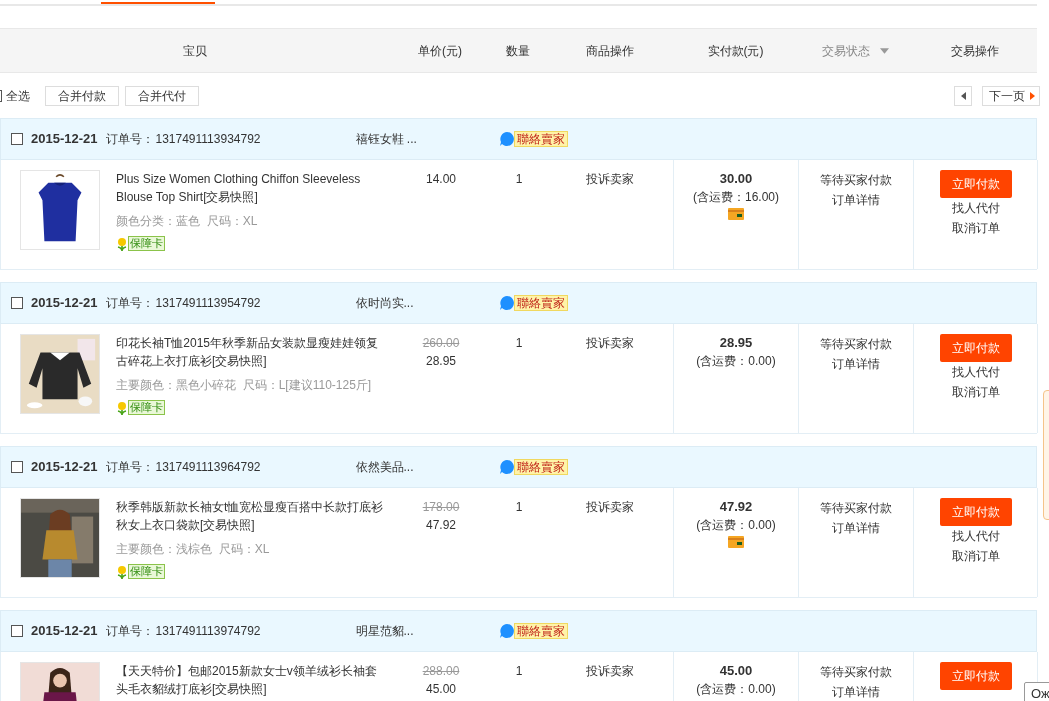 The width and height of the screenshot is (1049, 701). Describe the element at coordinates (251, 188) in the screenshot. I see `product-title: Plus Size Women Clothing Chiffon Sleeveless Blouse Top Shirt[交易快照]` at that location.